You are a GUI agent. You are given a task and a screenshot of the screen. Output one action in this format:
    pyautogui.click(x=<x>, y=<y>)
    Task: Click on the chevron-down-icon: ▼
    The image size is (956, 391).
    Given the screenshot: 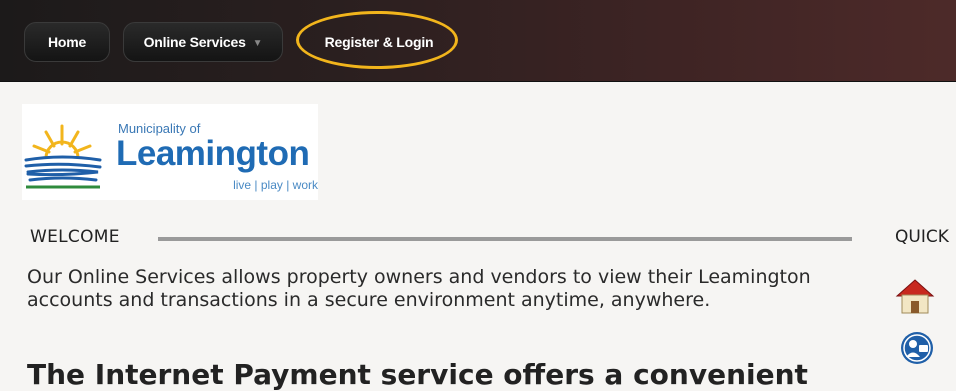 What is the action you would take?
    pyautogui.click(x=257, y=43)
    